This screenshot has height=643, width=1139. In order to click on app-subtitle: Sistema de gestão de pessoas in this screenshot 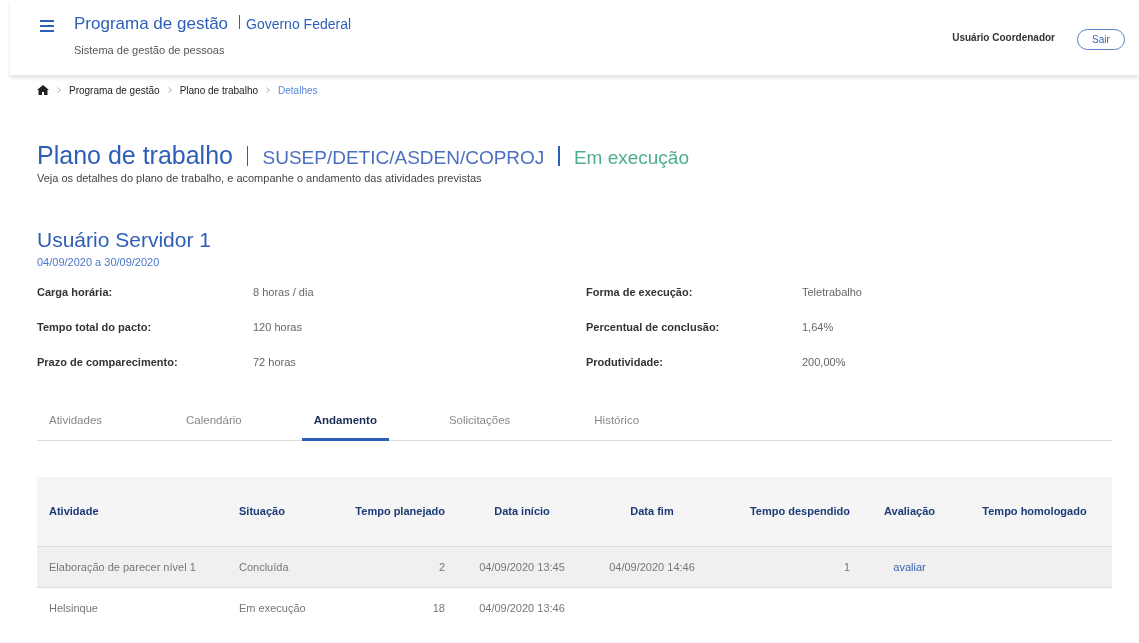, I will do `click(150, 50)`.